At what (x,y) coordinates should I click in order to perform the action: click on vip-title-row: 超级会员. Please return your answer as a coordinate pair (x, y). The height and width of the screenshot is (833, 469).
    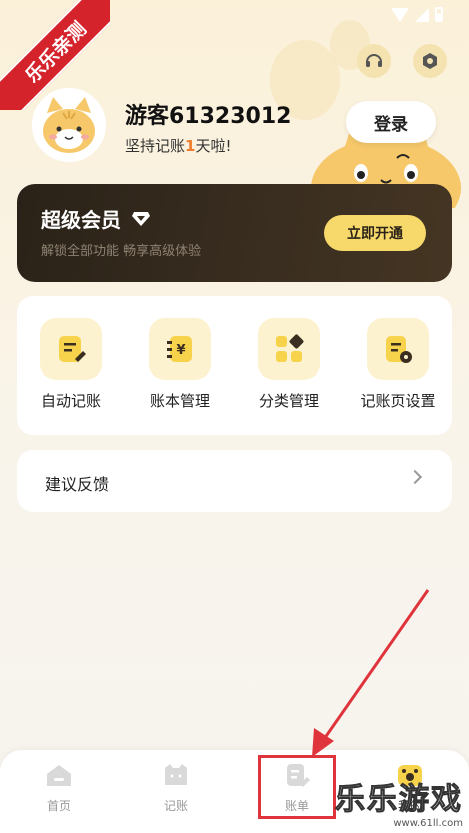
    Looking at the image, I should click on (96, 218).